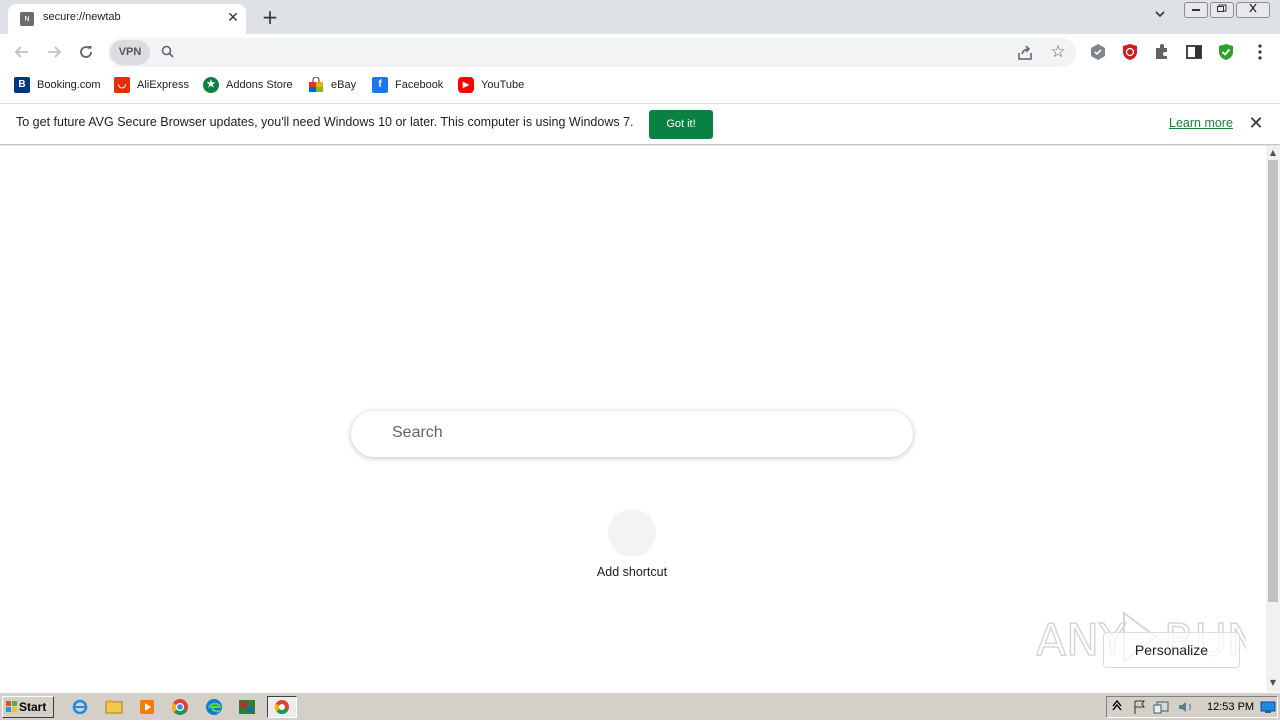 This screenshot has height=722, width=1280. Describe the element at coordinates (380, 85) in the screenshot. I see `facebook-icon: f` at that location.